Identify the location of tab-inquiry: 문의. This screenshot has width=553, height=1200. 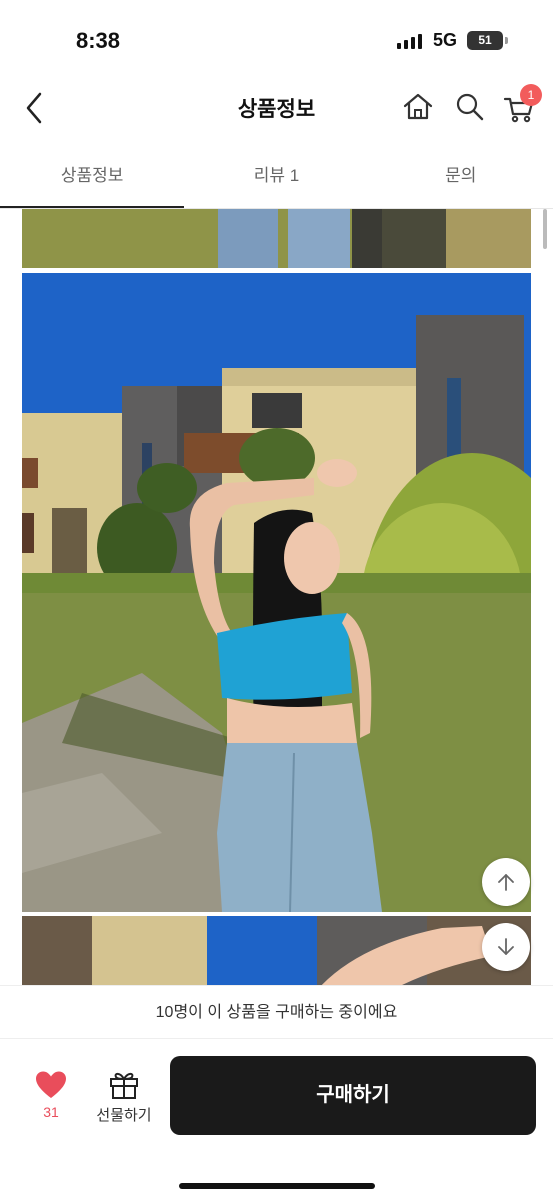
(461, 177).